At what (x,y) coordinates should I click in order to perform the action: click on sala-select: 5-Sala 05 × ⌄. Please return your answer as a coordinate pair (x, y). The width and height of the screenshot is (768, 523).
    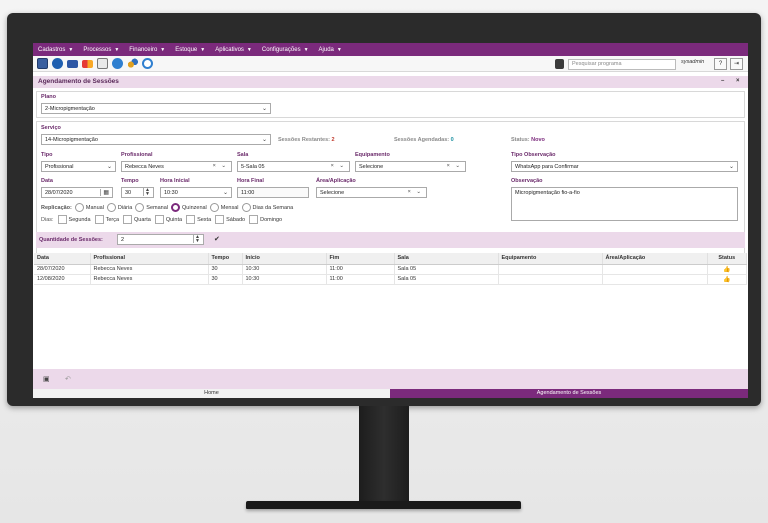
    Looking at the image, I should click on (293, 166).